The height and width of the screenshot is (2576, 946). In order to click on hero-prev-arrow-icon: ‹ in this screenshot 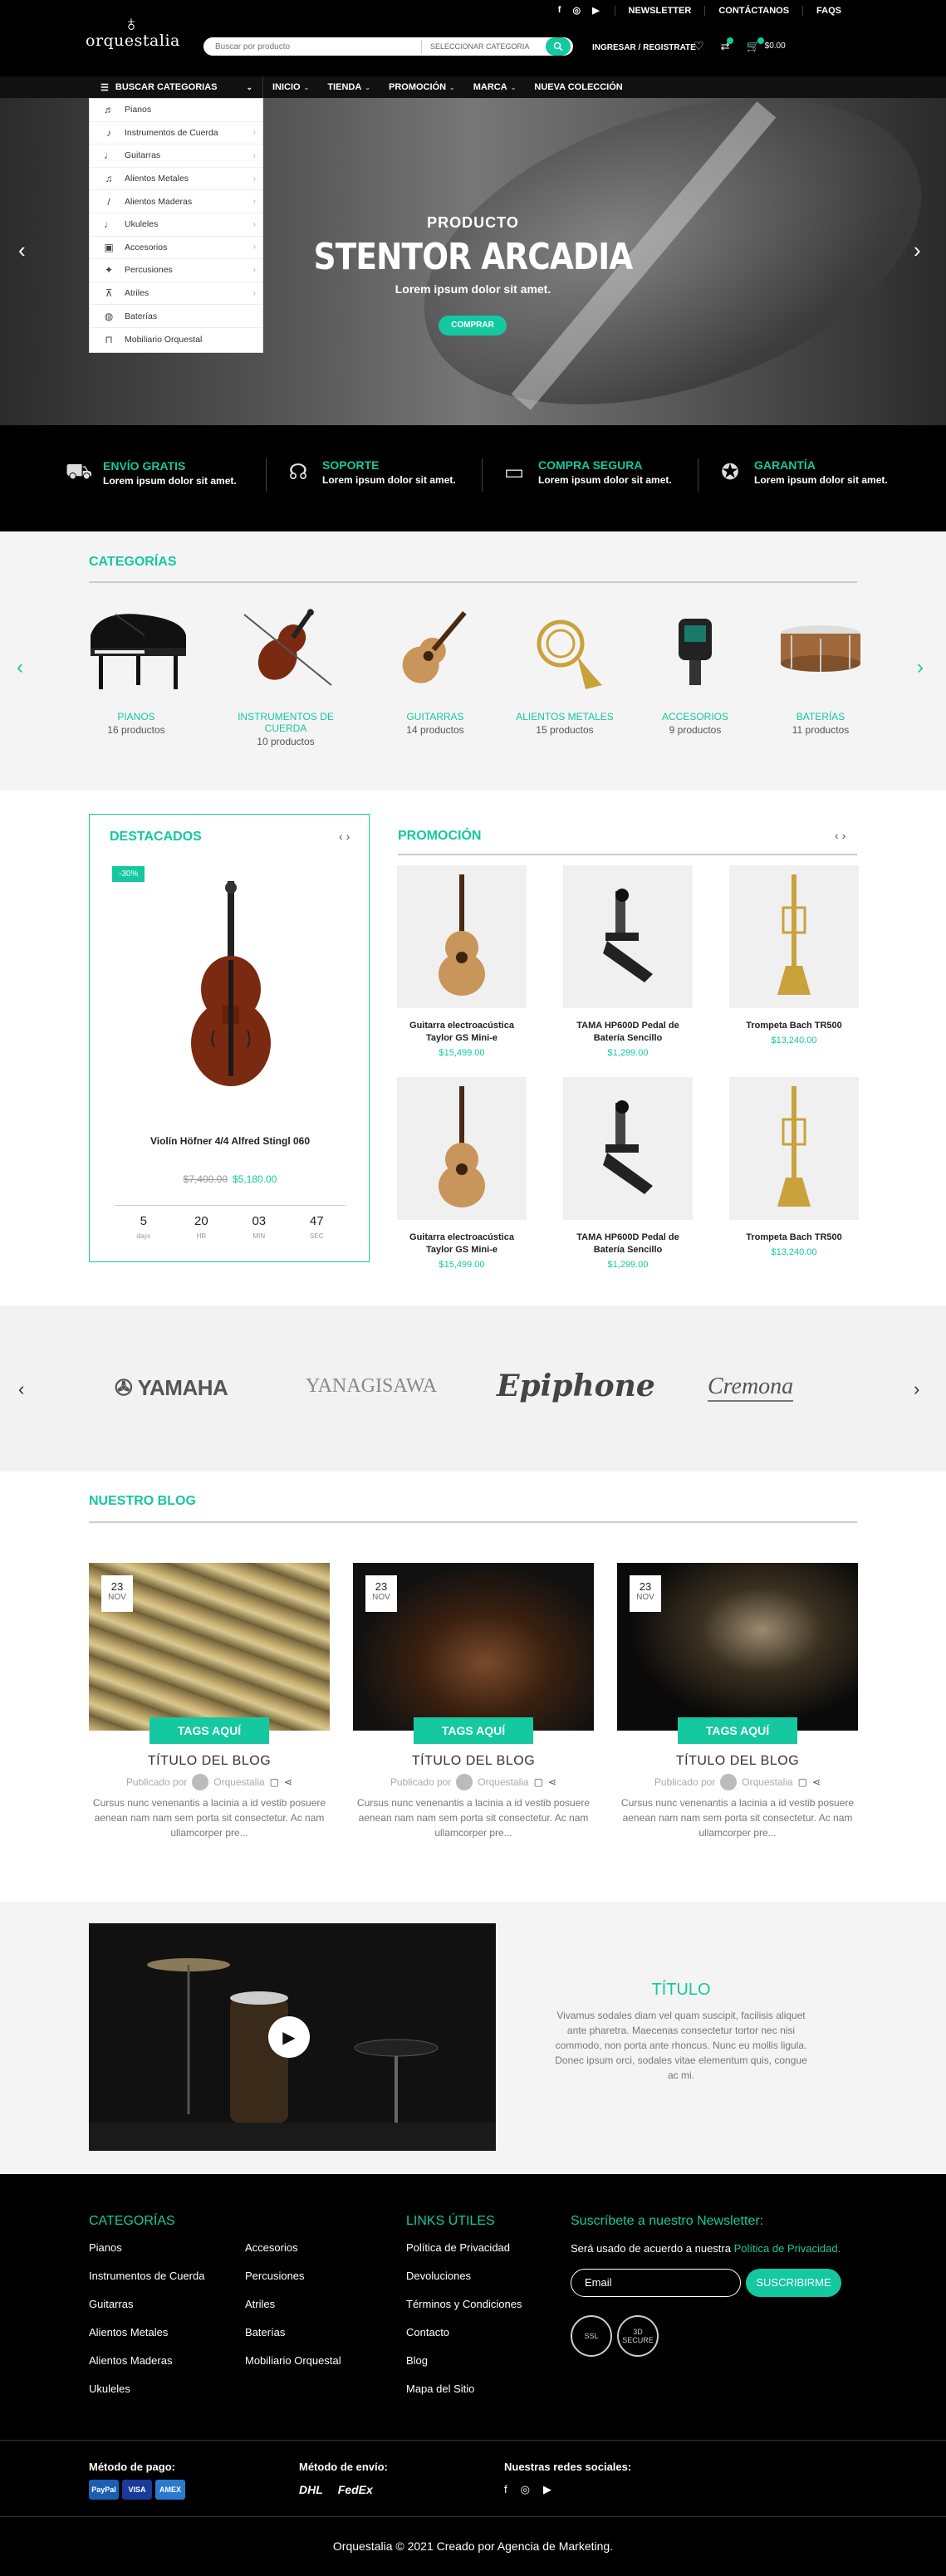, I will do `click(22, 251)`.